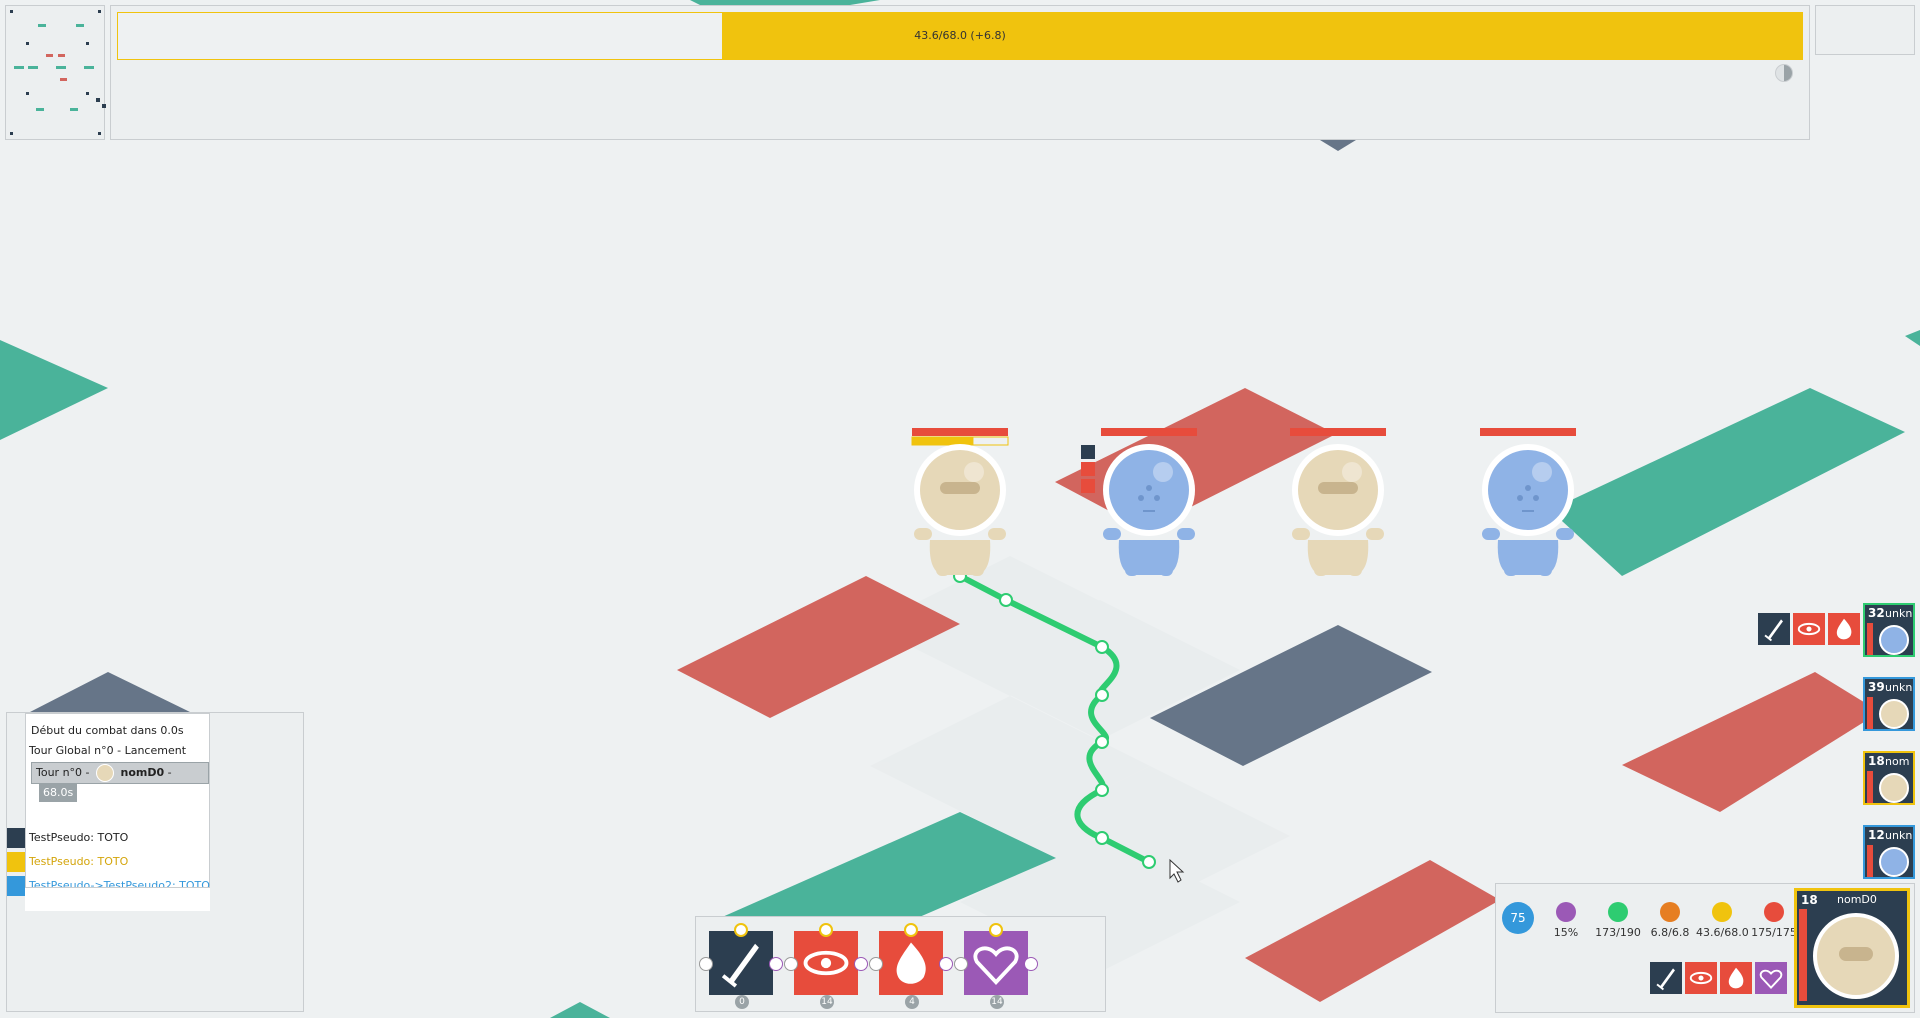  What do you see at coordinates (1088, 452) in the screenshot?
I see `status-effect-sword-icon` at bounding box center [1088, 452].